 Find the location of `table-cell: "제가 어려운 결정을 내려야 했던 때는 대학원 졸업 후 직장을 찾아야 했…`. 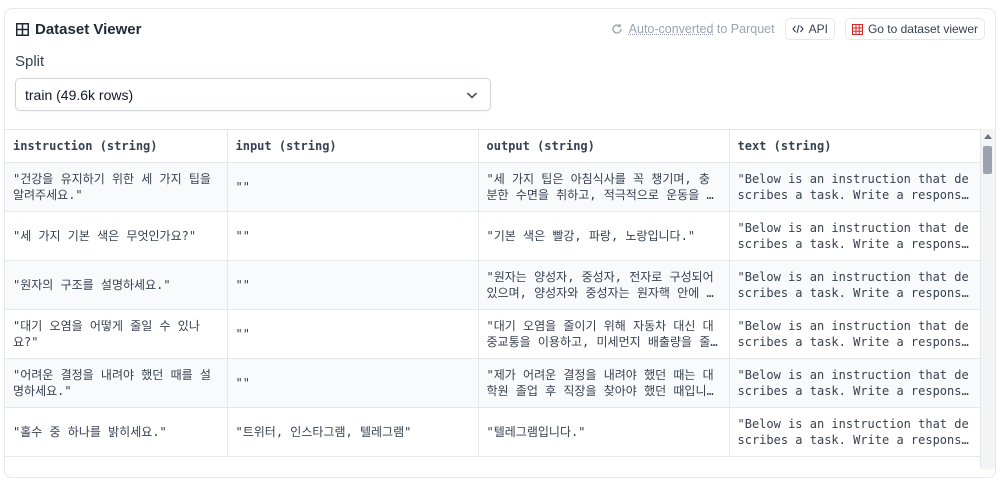

table-cell: "제가 어려운 결정을 내려야 했던 때는 대학원 졸업 후 직장을 찾아야 했… is located at coordinates (604, 383).